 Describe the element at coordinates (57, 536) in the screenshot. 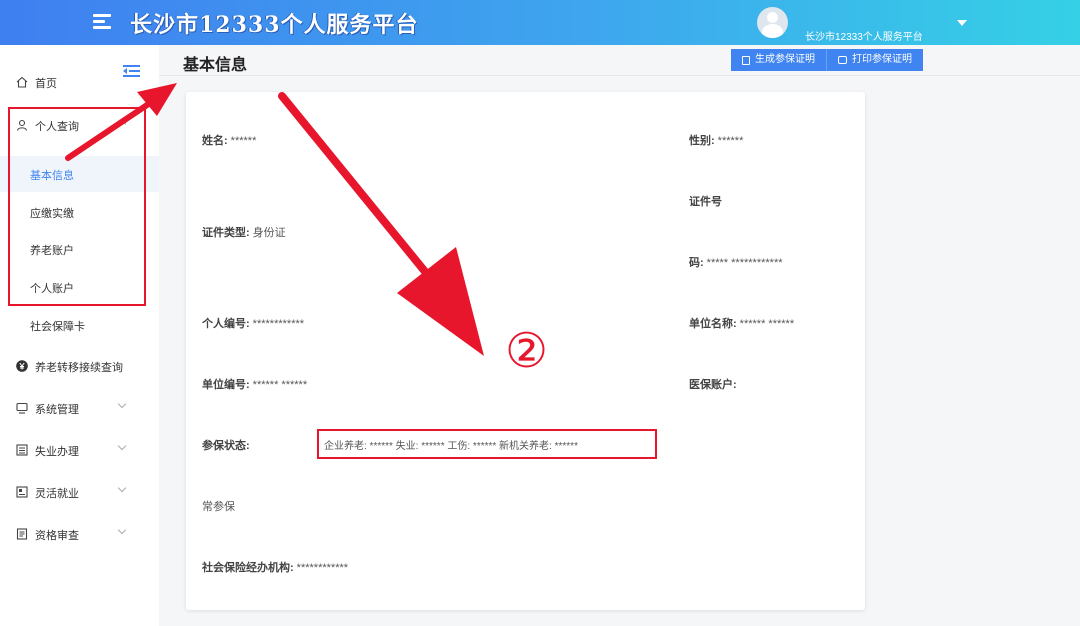

I see `sidebar-item-label: 资格审查` at that location.